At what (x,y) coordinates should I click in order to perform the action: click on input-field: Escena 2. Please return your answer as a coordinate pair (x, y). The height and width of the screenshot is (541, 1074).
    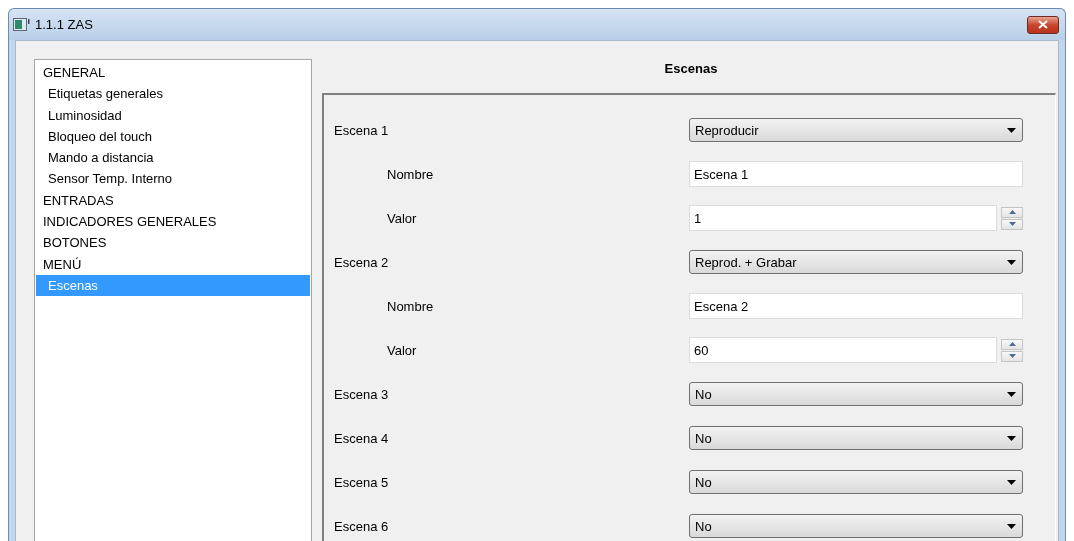
    Looking at the image, I should click on (856, 306).